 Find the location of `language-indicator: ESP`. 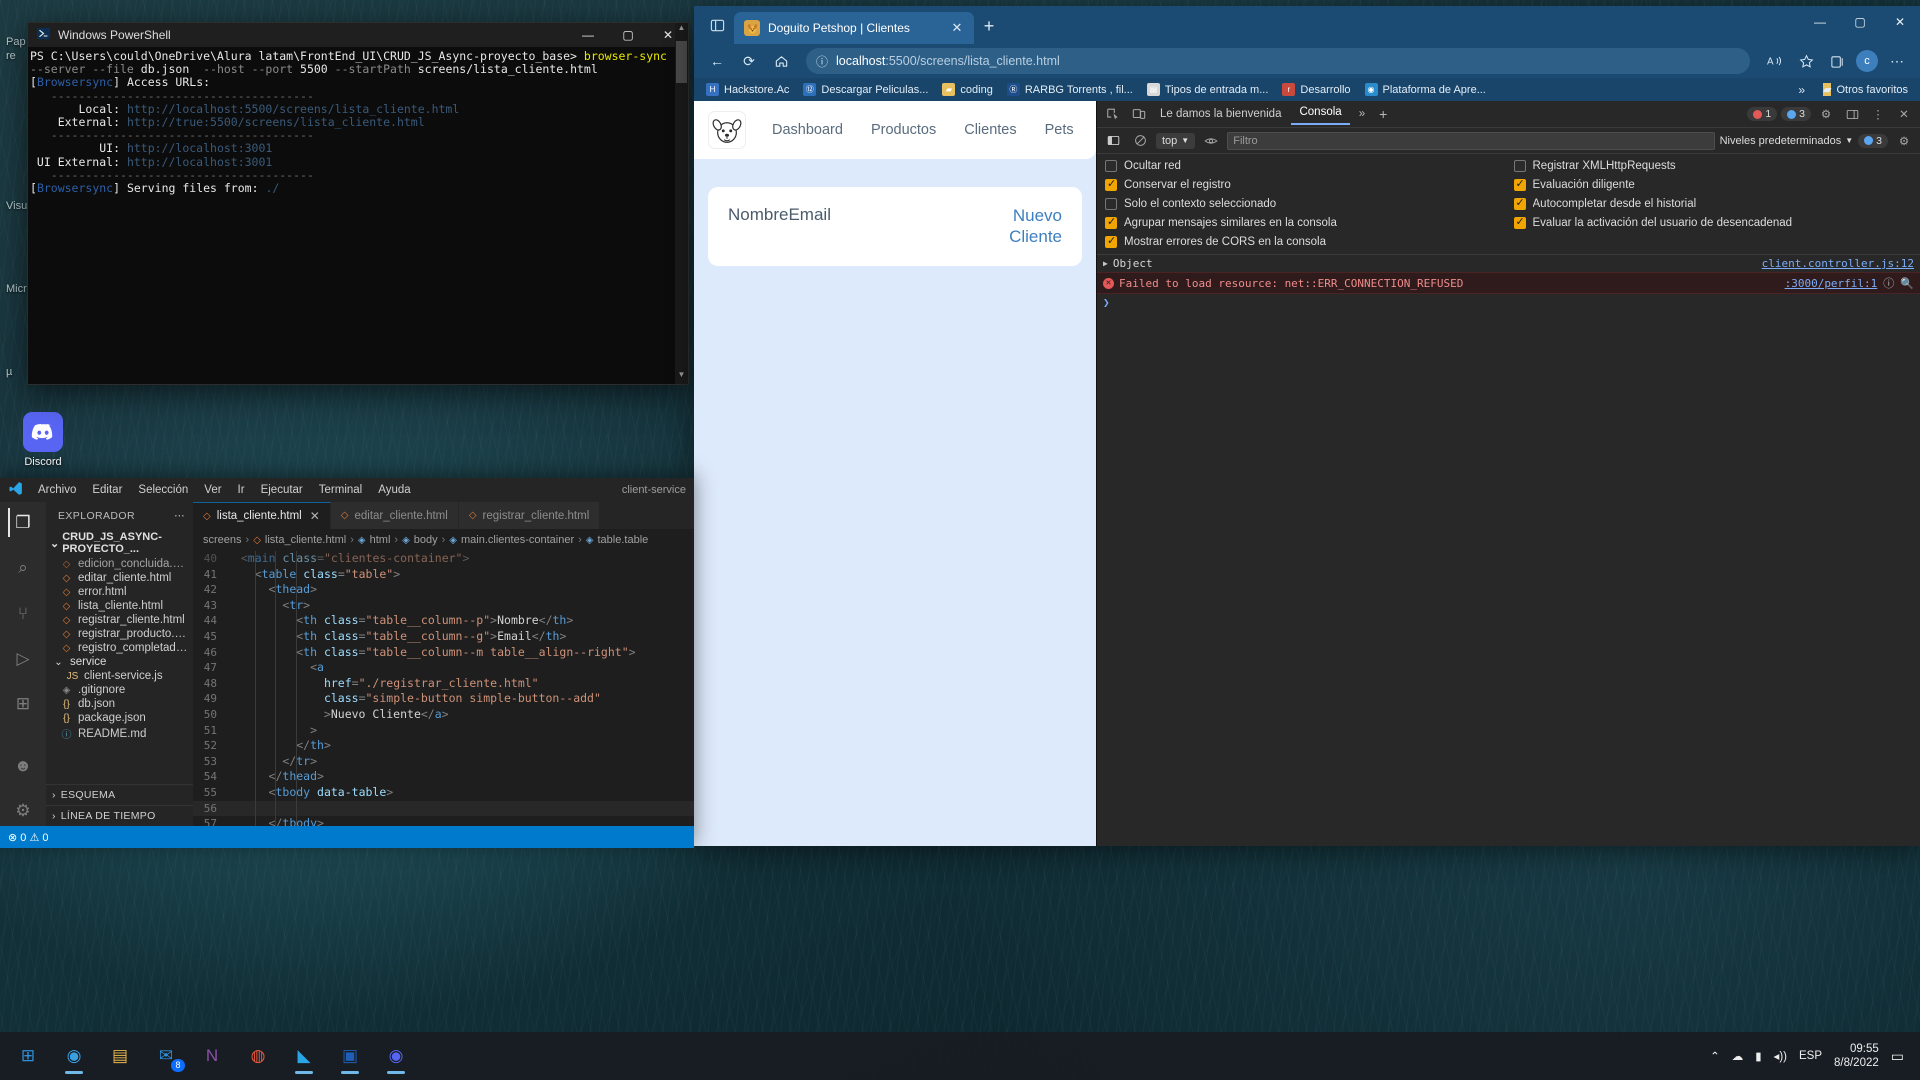

language-indicator: ESP is located at coordinates (1810, 1056).